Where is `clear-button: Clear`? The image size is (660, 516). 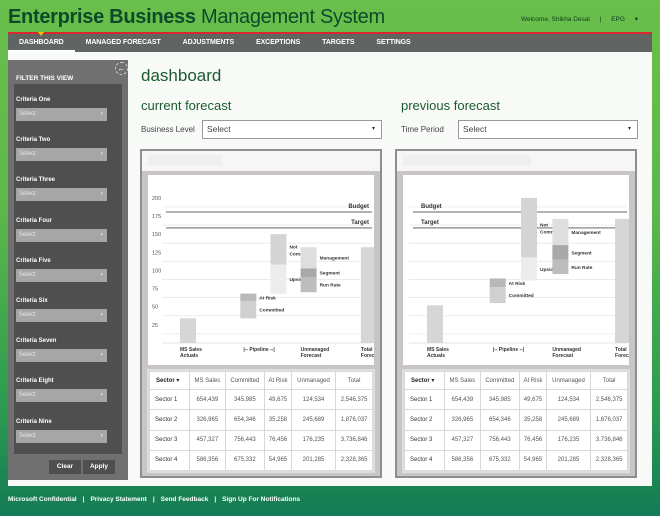
clear-button: Clear is located at coordinates (65, 467).